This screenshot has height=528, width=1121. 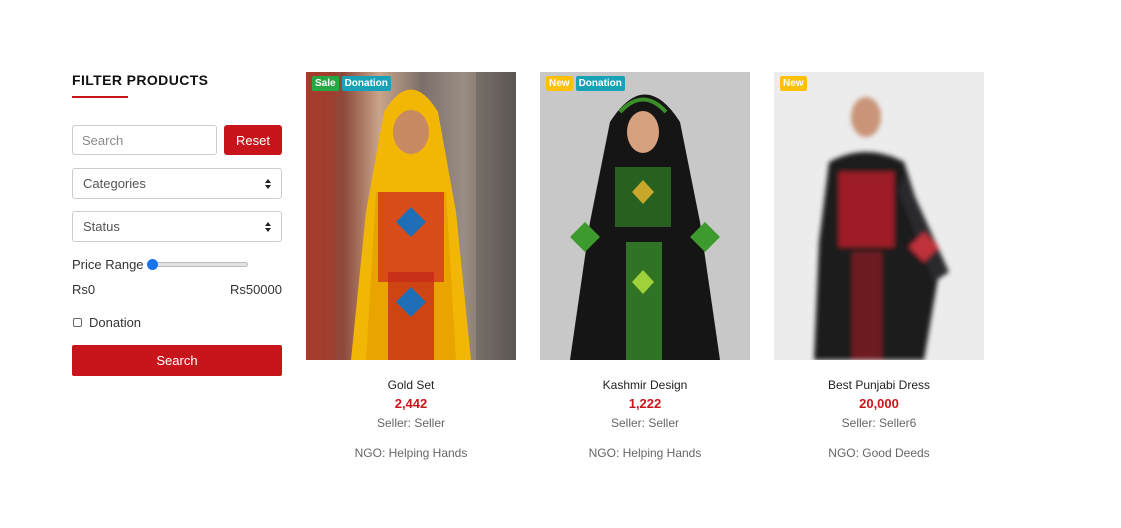 What do you see at coordinates (177, 289) in the screenshot?
I see `price-range-values: Rs0 Rs50000` at bounding box center [177, 289].